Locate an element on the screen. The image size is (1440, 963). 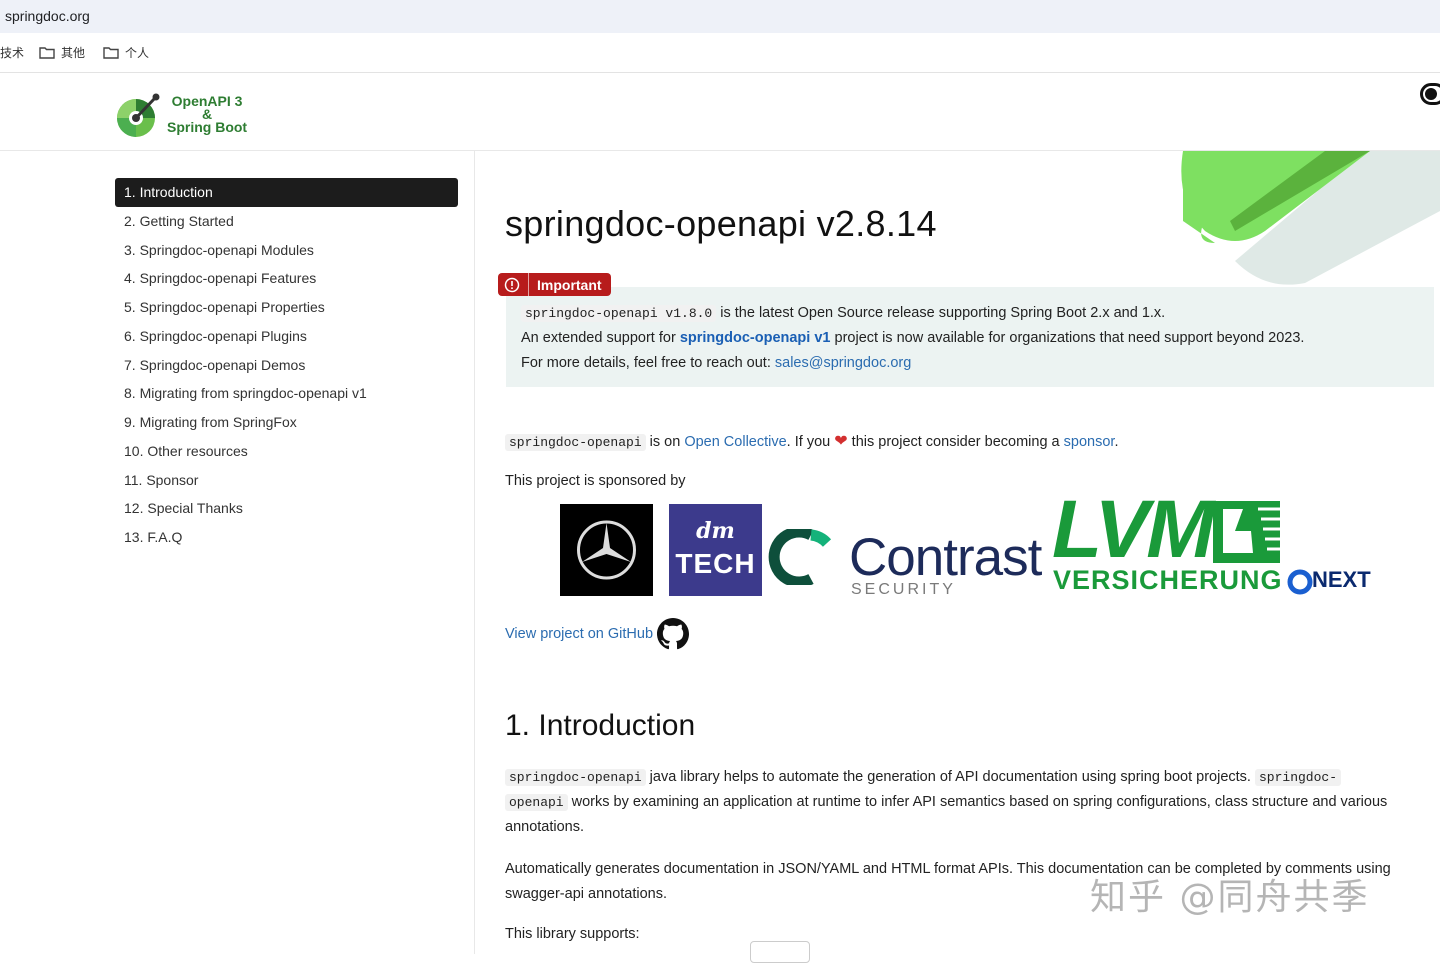
note-line-2-pre: An extended support for is located at coordinates (600, 338).